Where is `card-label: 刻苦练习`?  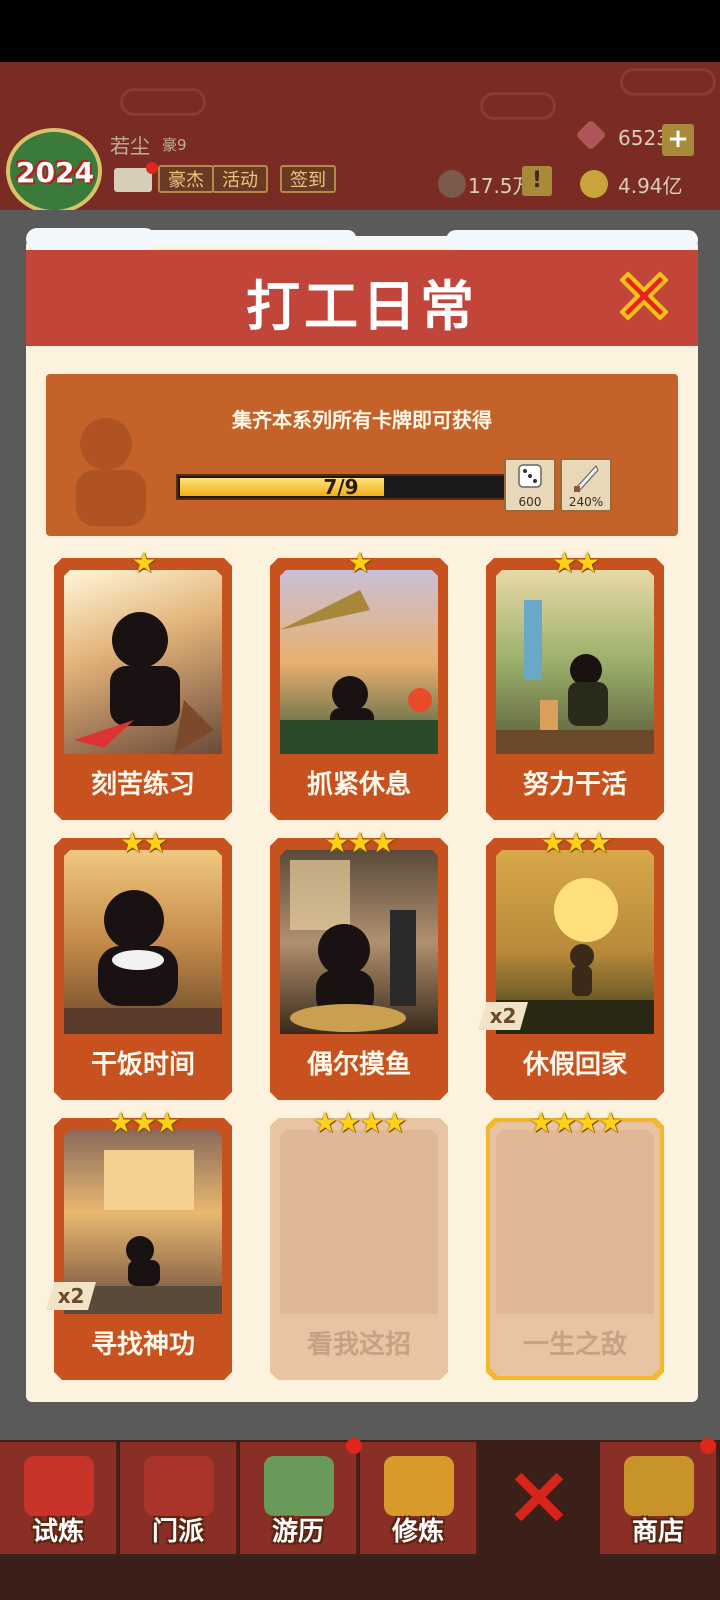 card-label: 刻苦练习 is located at coordinates (142, 785).